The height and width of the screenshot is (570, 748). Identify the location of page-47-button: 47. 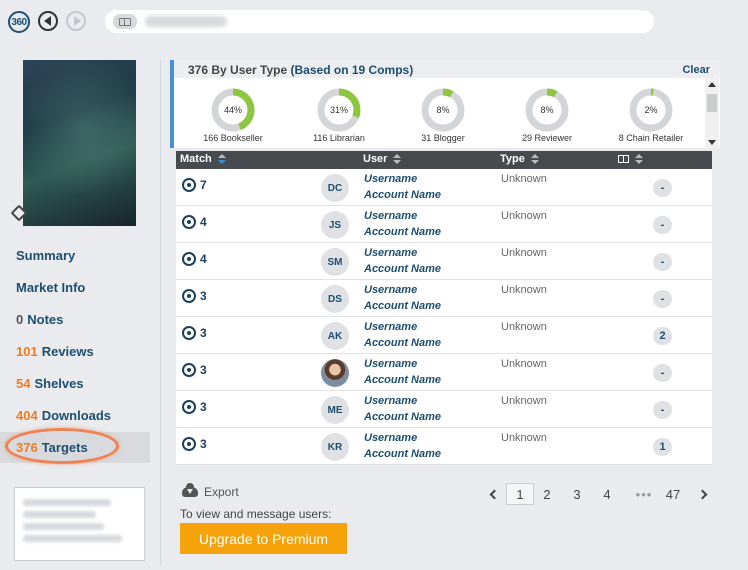
(673, 494).